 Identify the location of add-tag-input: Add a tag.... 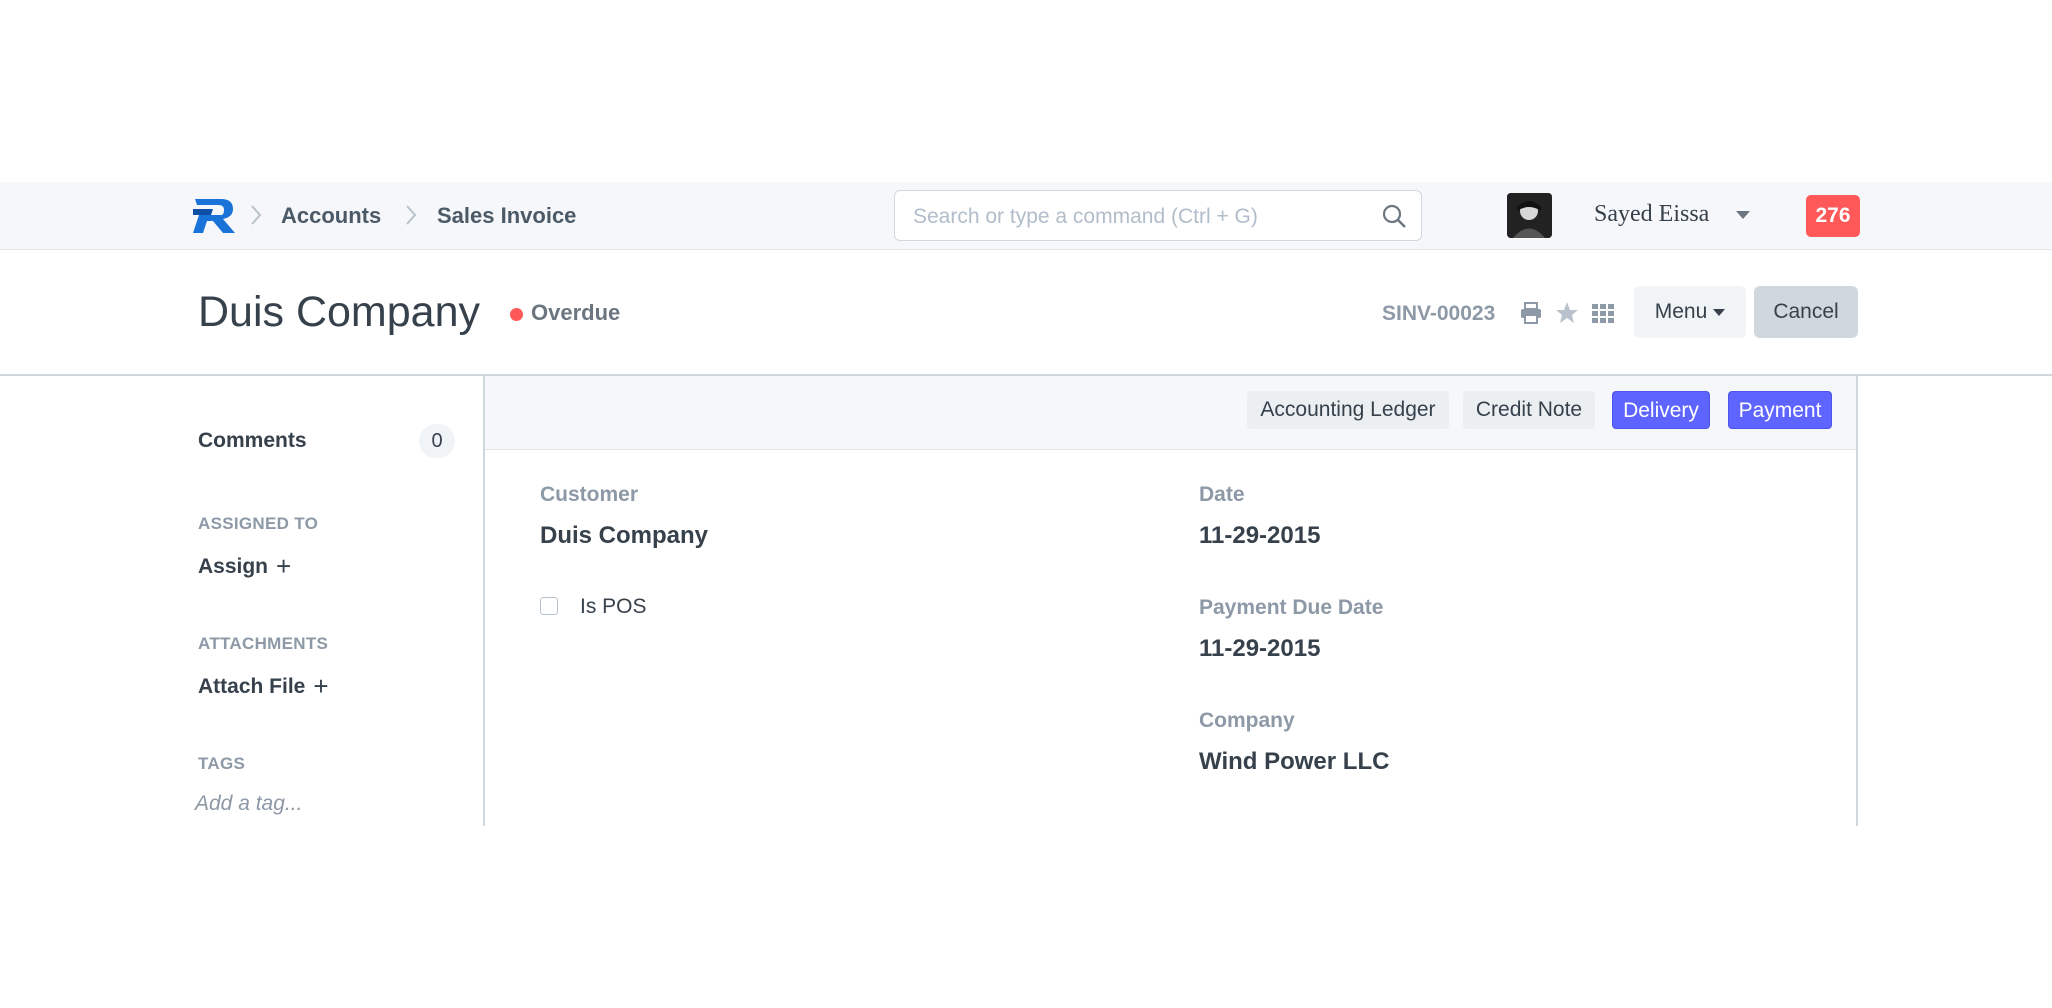
(248, 804).